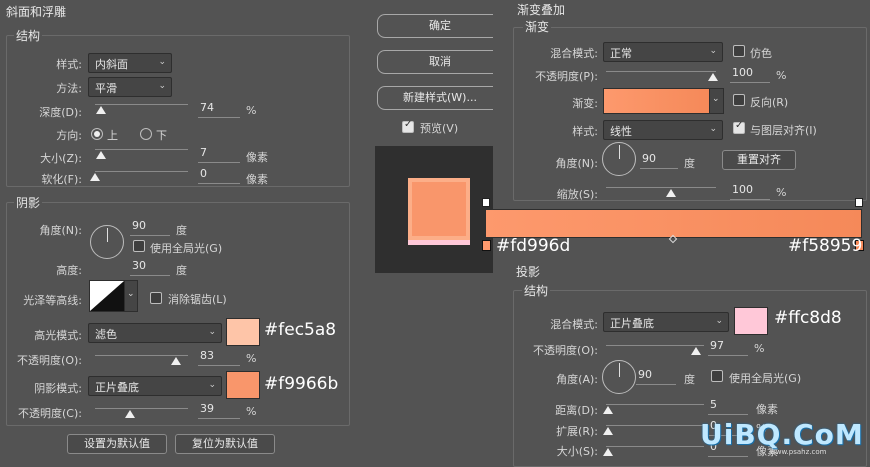 This screenshot has height=467, width=870. I want to click on ds-color-swatch, so click(751, 321).